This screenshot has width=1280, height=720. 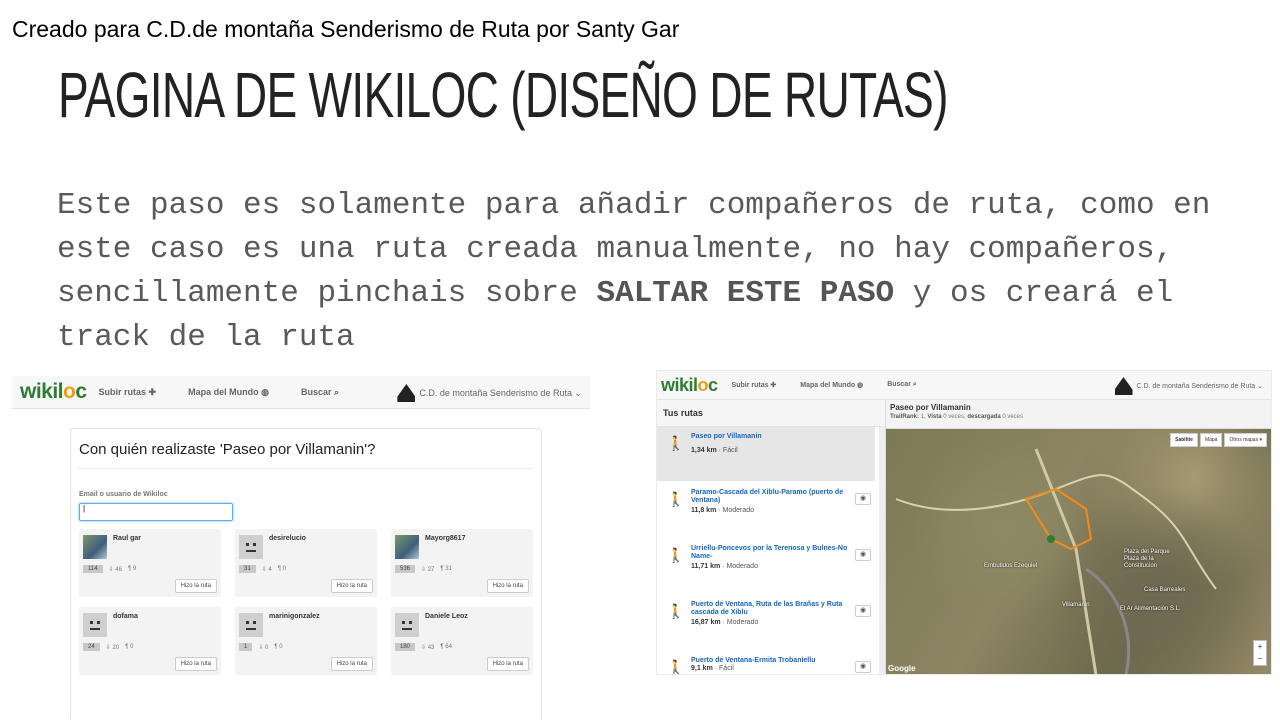 I want to click on map-type-satellite: Satélite, so click(x=1184, y=440).